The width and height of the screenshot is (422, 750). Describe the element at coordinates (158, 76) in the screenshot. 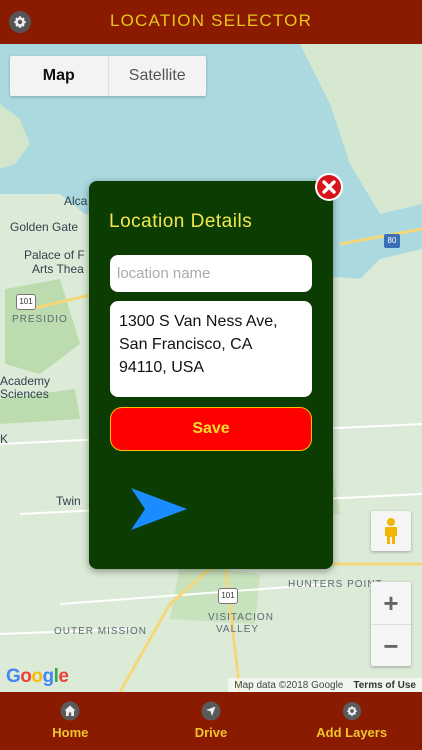

I see `map-type-satellite-button: Satellite` at that location.